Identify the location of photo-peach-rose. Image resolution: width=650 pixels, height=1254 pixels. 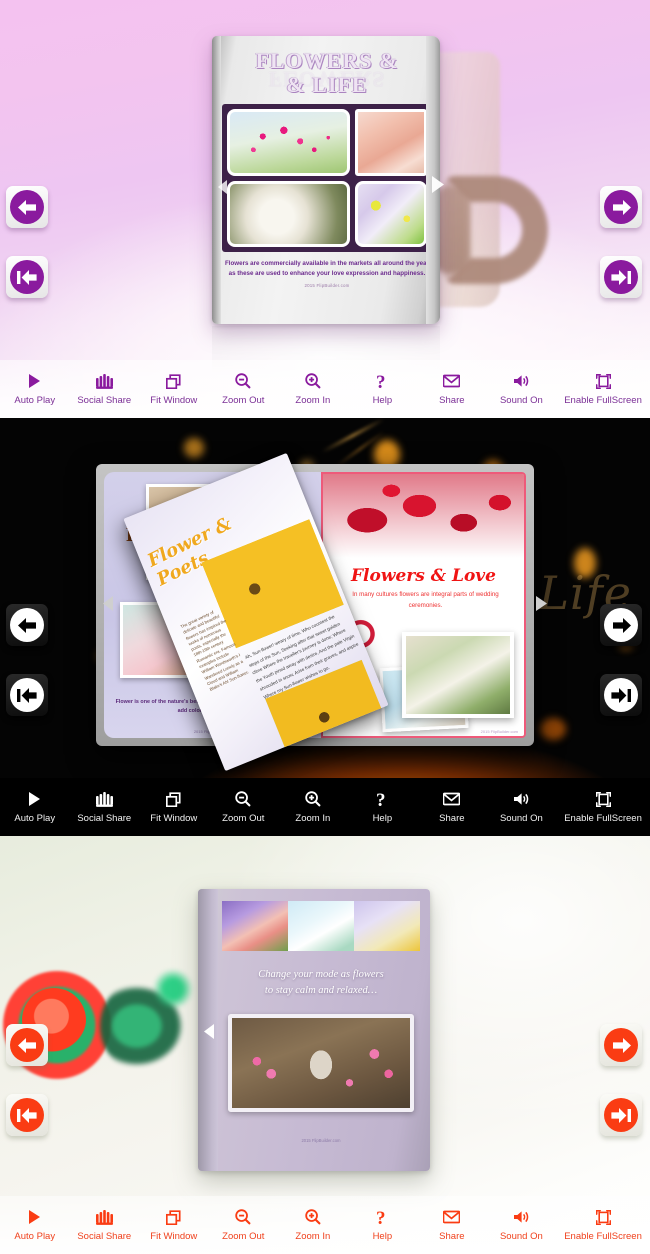
(391, 142).